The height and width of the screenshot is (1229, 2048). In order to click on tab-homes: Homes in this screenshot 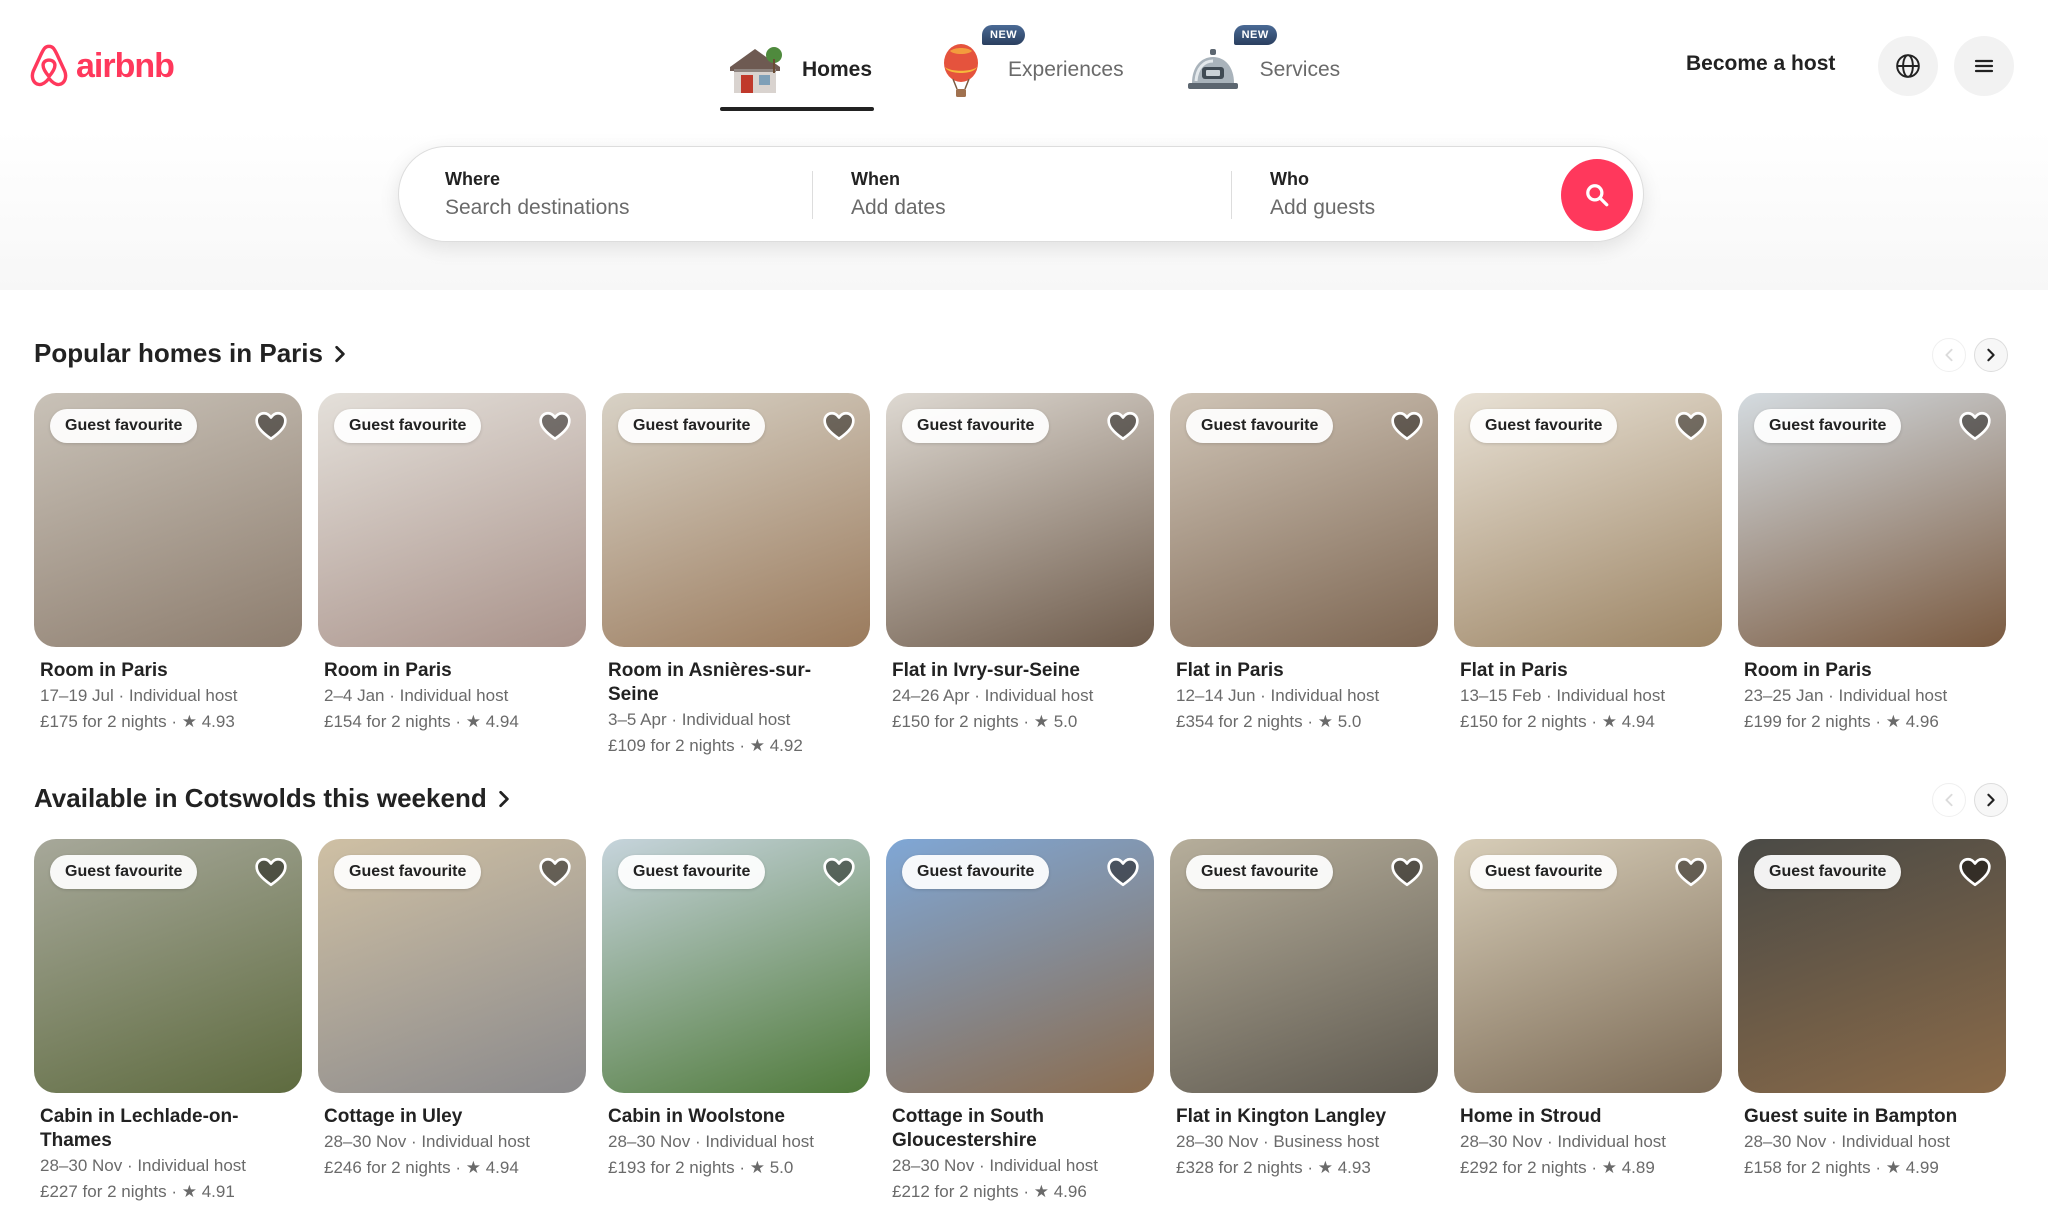, I will do `click(797, 70)`.